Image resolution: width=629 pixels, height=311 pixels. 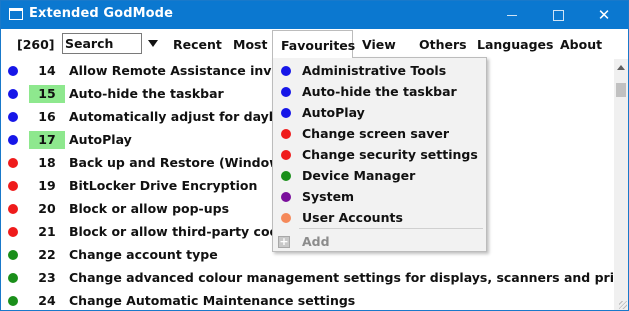 I want to click on item-number: 18, so click(x=47, y=162).